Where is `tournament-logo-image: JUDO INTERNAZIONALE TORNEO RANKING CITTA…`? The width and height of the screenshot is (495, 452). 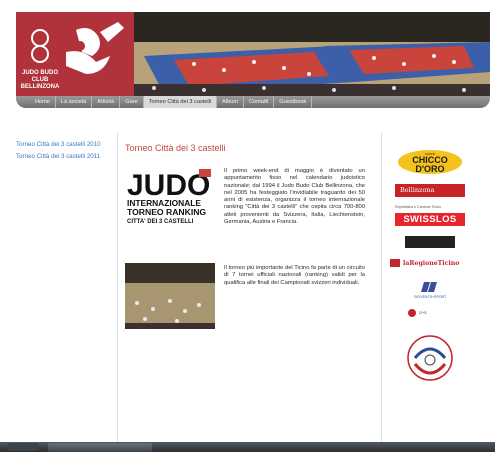 tournament-logo-image: JUDO INTERNAZIONALE TORNEO RANKING CITTA… is located at coordinates (170, 197).